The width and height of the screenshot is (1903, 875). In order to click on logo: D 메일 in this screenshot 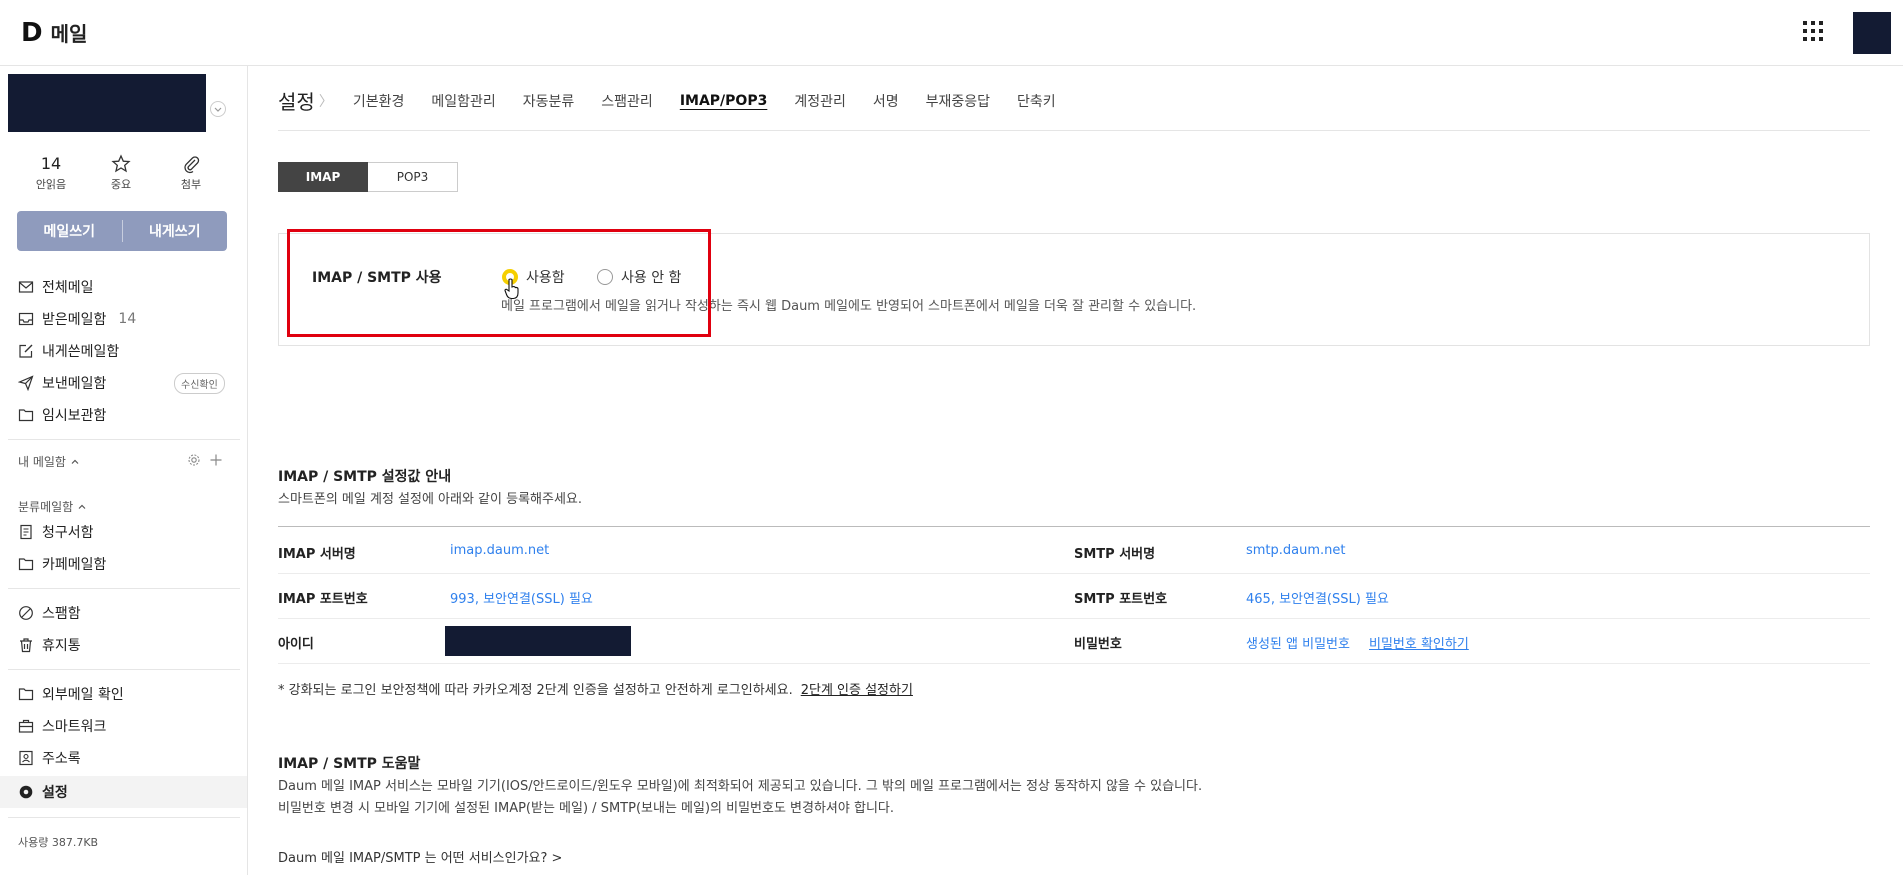, I will do `click(54, 32)`.